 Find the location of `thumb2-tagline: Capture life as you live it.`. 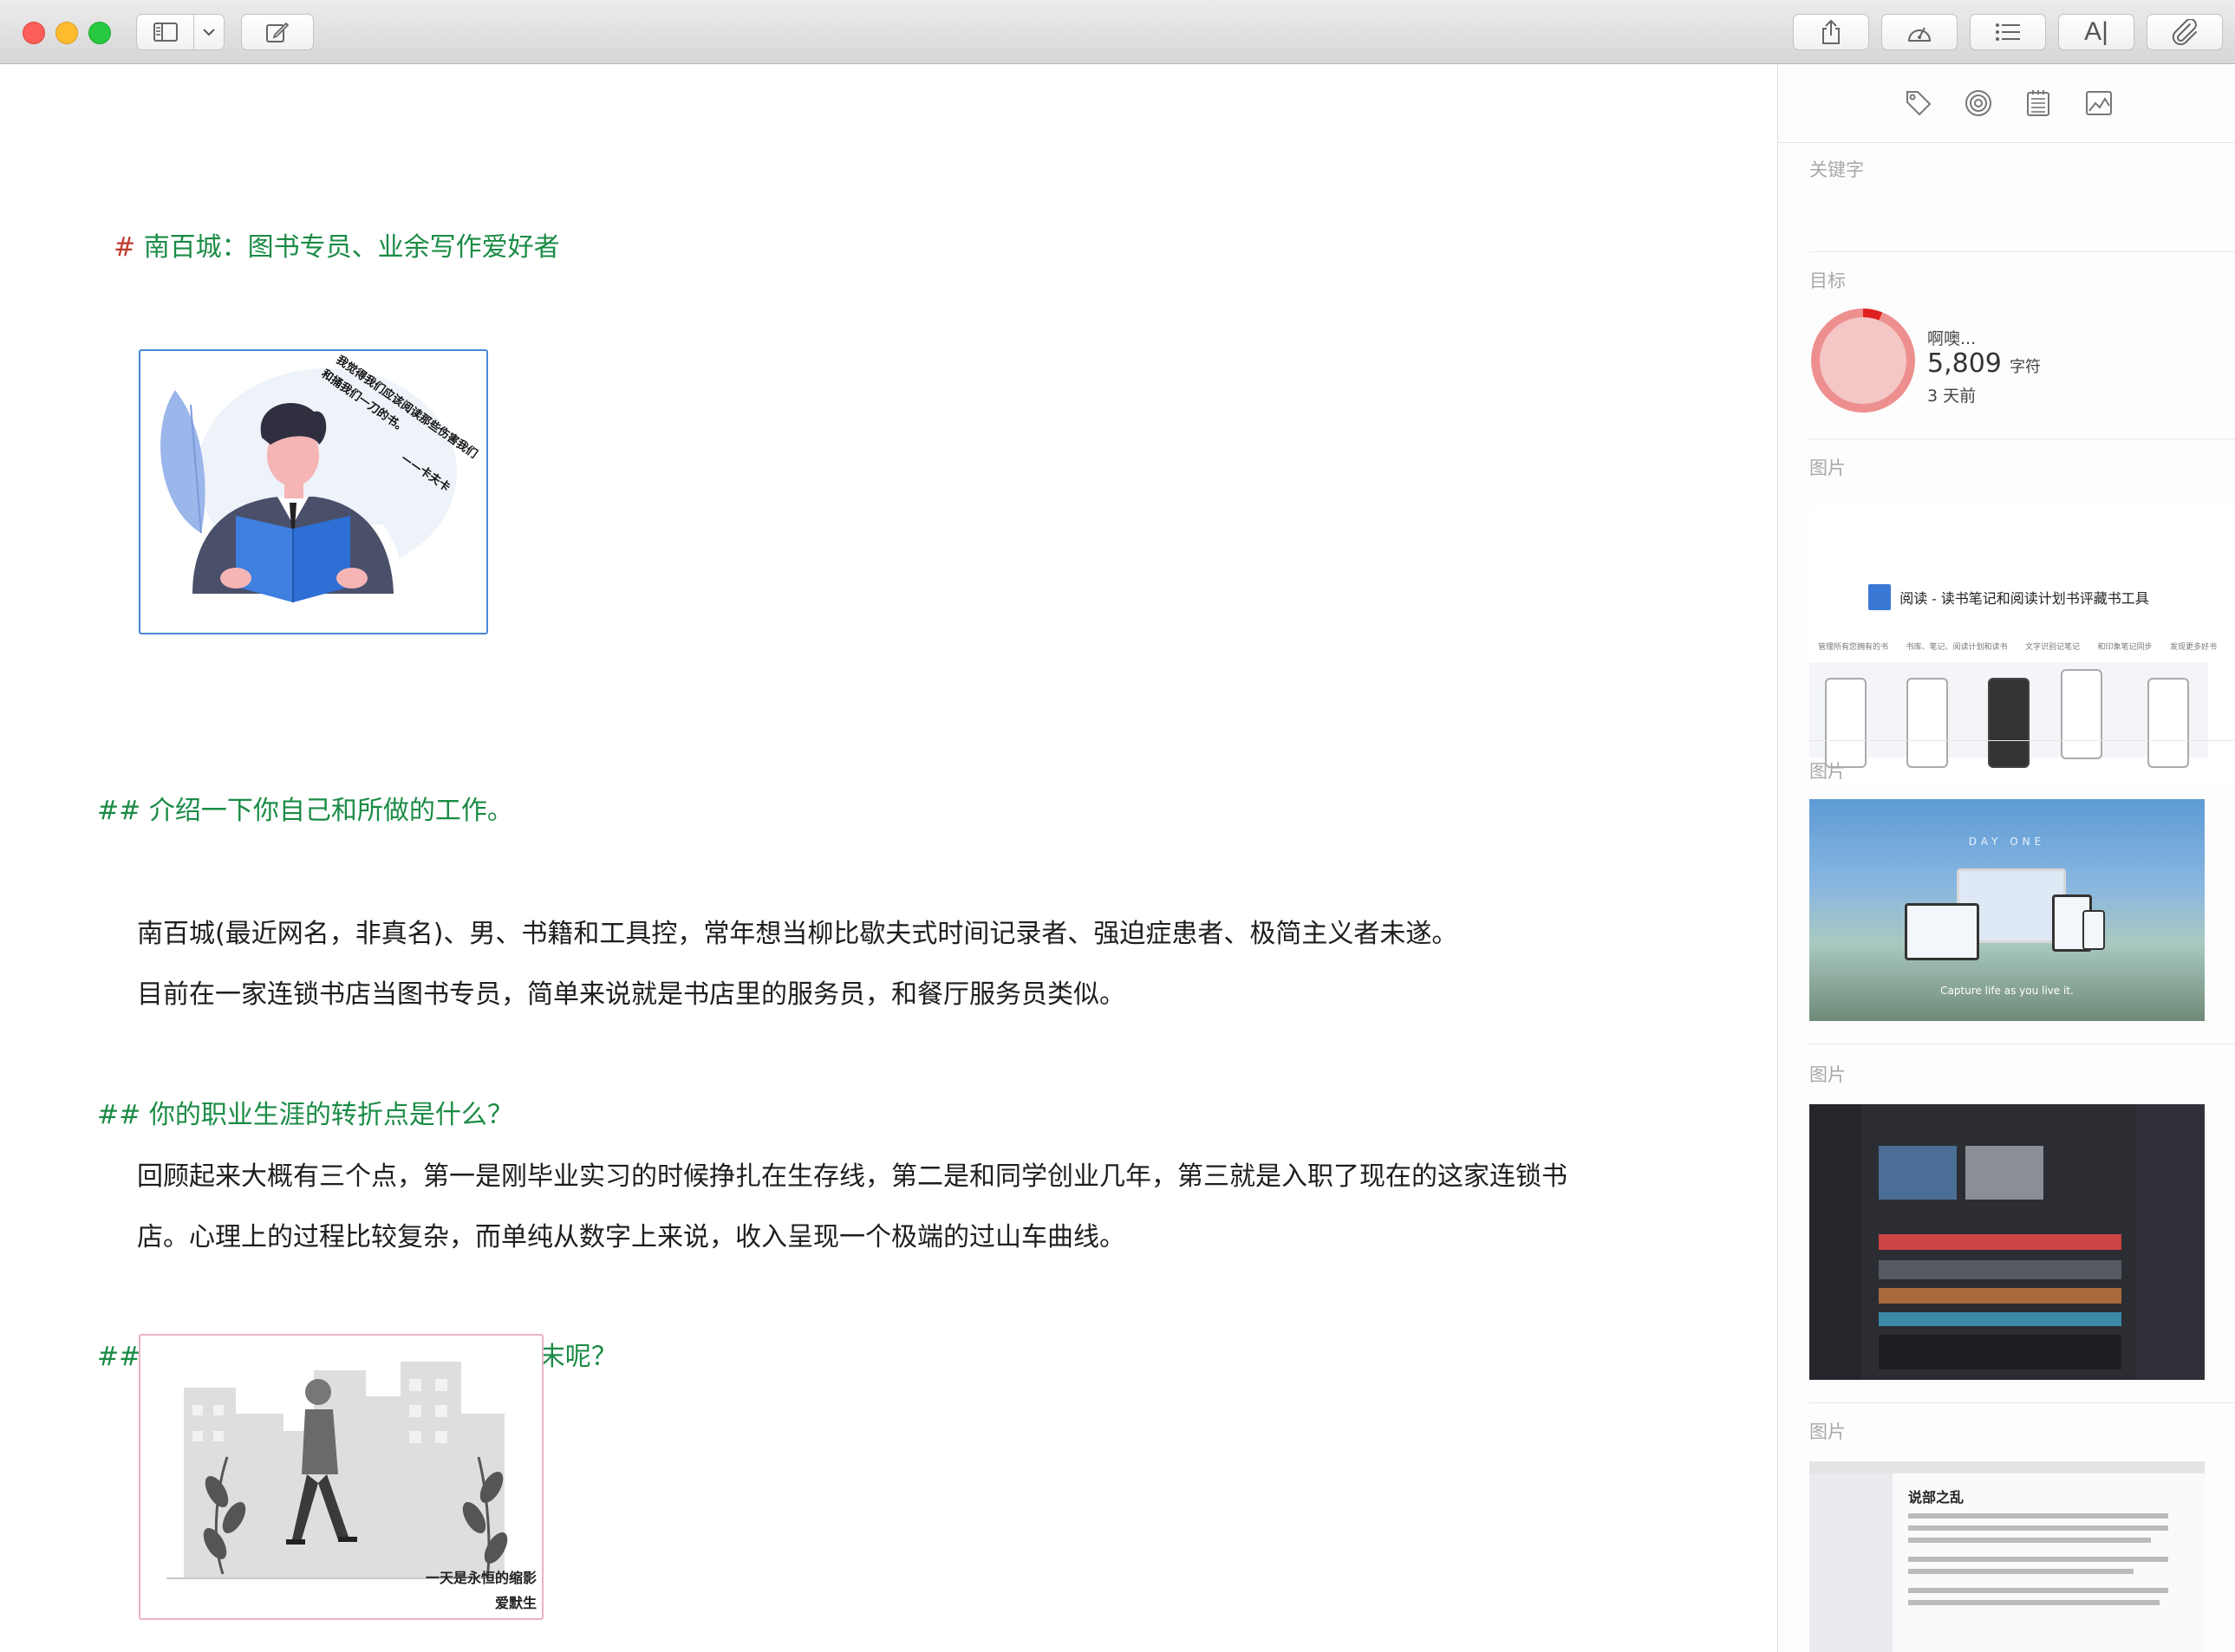

thumb2-tagline: Capture life as you live it. is located at coordinates (2007, 991).